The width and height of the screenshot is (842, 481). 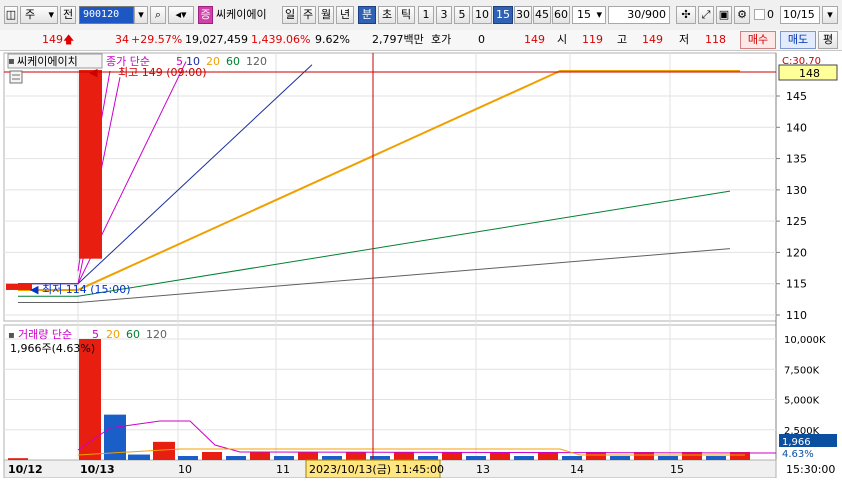 I want to click on price-change: 34, so click(x=122, y=39).